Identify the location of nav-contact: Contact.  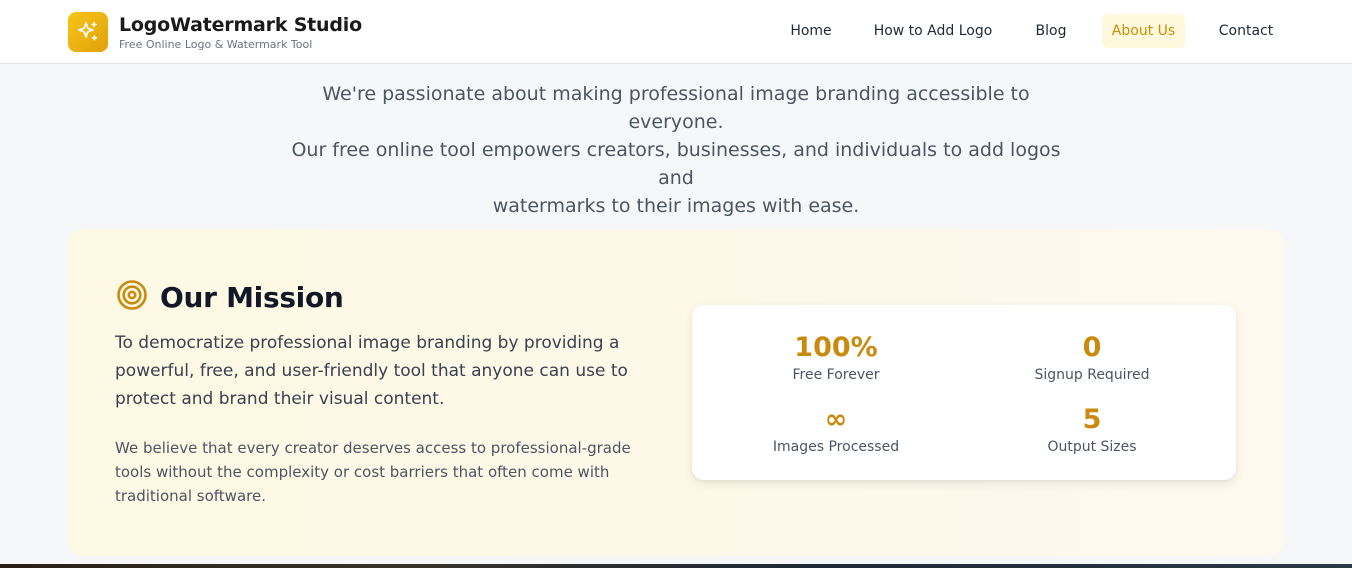
(1246, 31).